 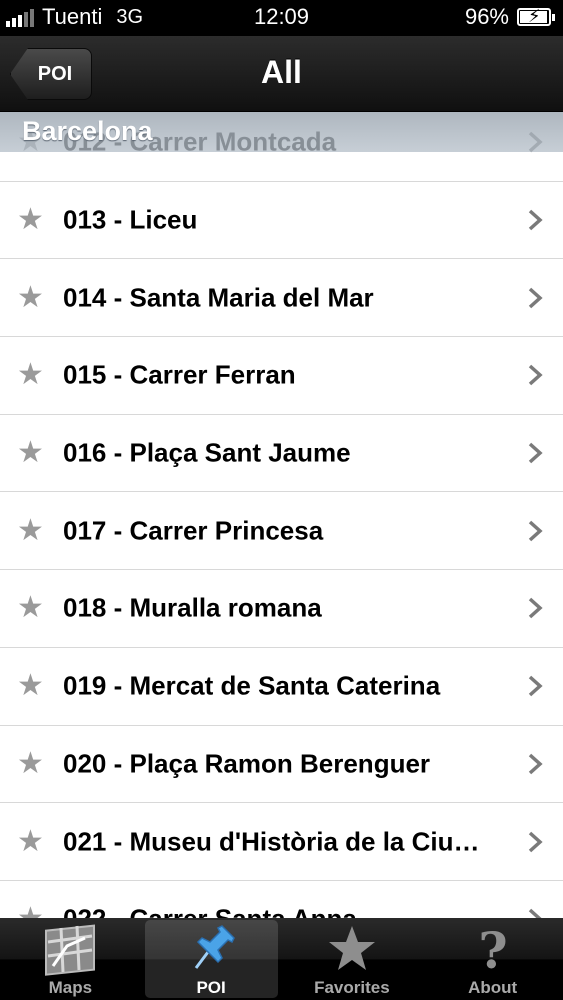 I want to click on list-item: ★ 017 - Carrer Princesa, so click(x=281, y=531).